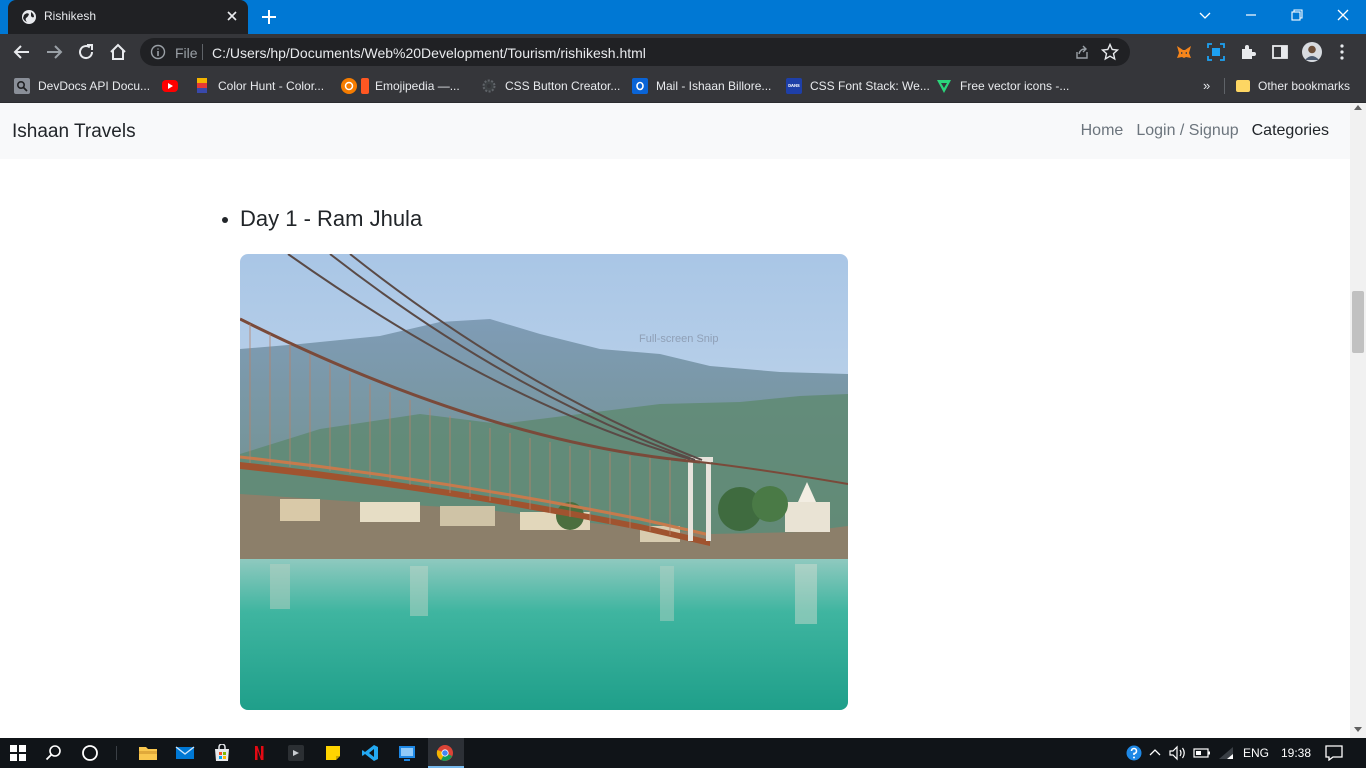 This screenshot has height=768, width=1366. I want to click on nav-home: Home, so click(1102, 131).